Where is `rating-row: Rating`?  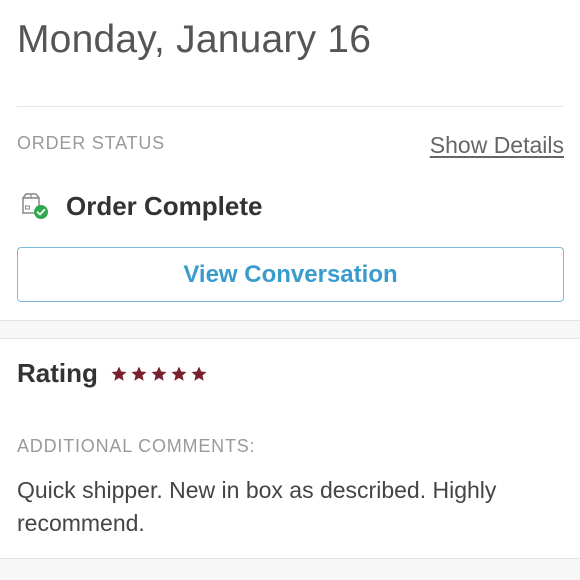 rating-row: Rating is located at coordinates (113, 373).